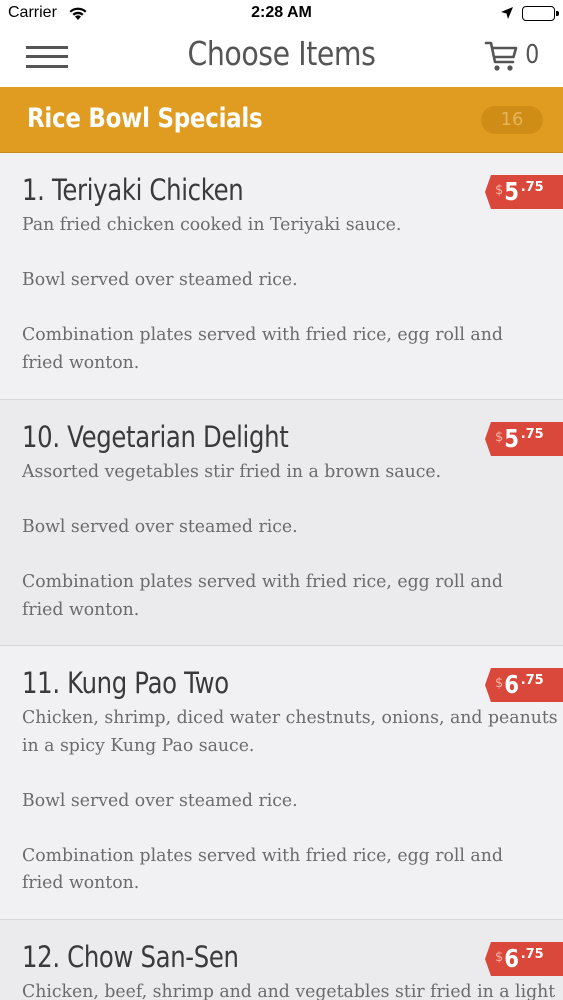  What do you see at coordinates (145, 118) in the screenshot?
I see `category-title: Rice Bowl Specials` at bounding box center [145, 118].